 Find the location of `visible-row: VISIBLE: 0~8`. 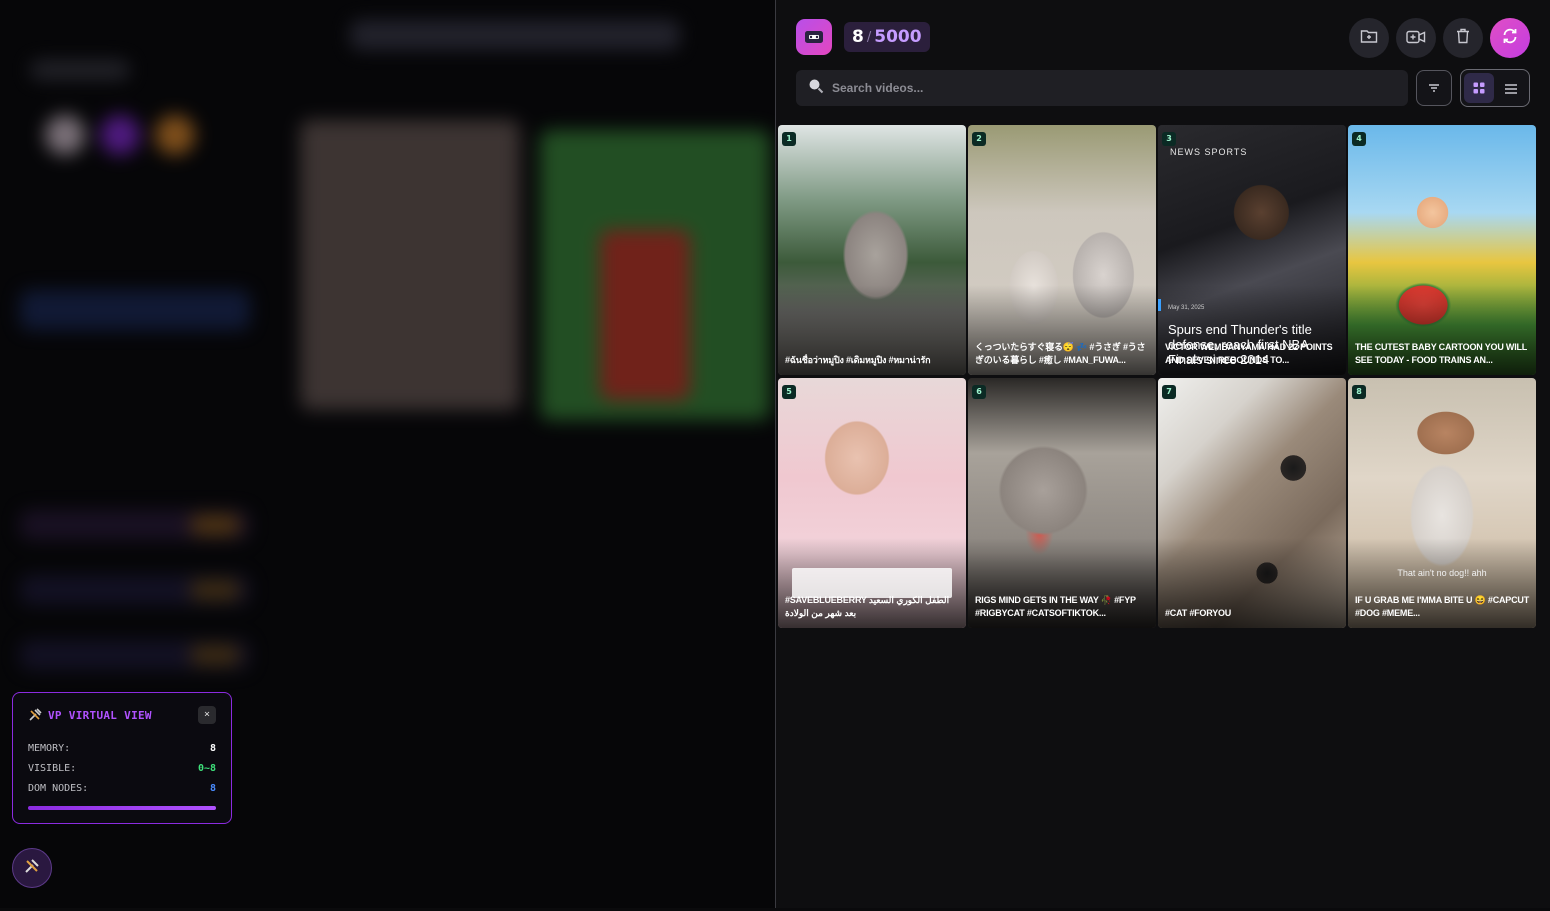

visible-row: VISIBLE: 0~8 is located at coordinates (122, 769).